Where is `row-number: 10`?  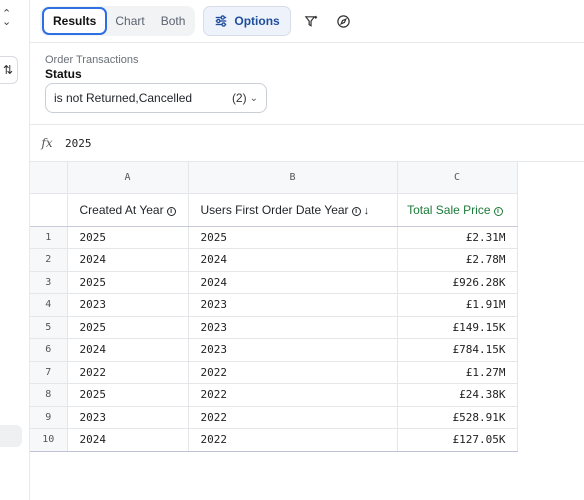 row-number: 10 is located at coordinates (49, 440).